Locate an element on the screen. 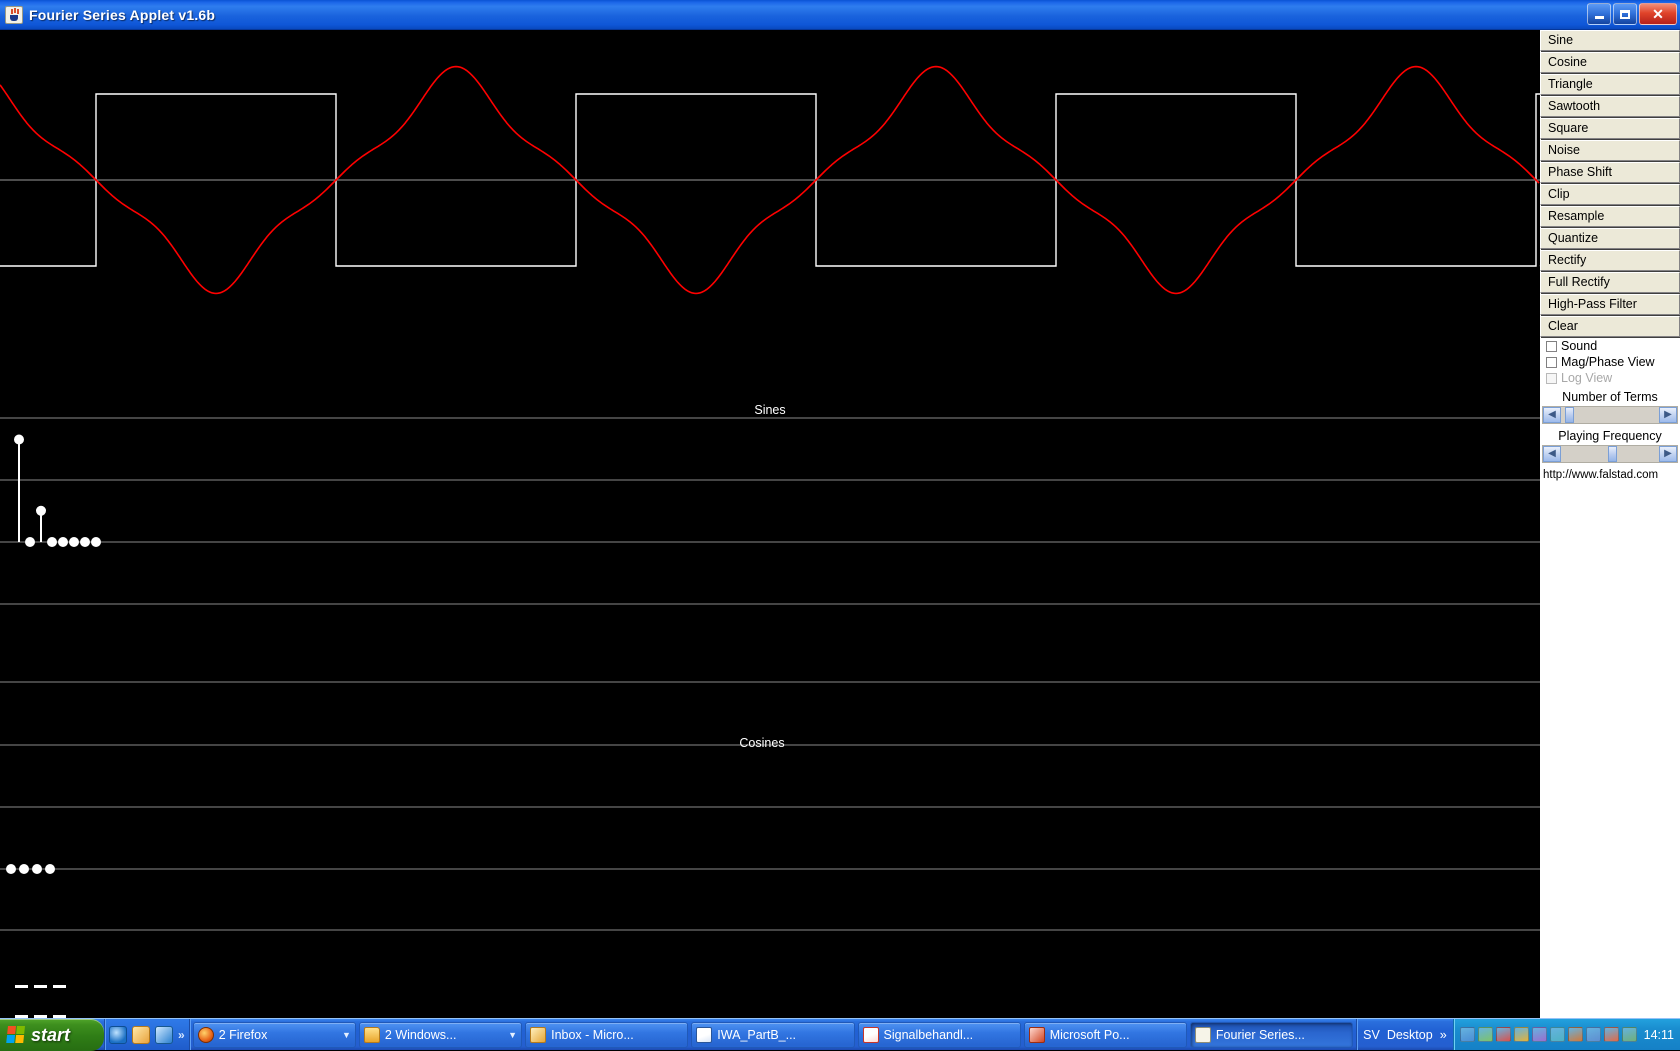  folder-icon is located at coordinates (372, 1035).